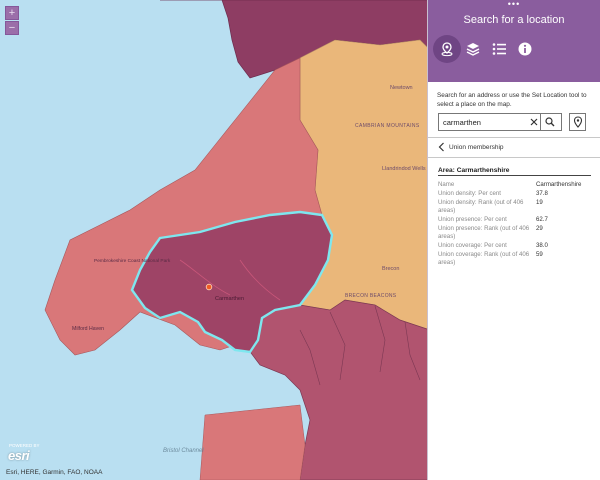 The image size is (600, 480). What do you see at coordinates (12, 13) in the screenshot?
I see `zoom-in-button: +` at bounding box center [12, 13].